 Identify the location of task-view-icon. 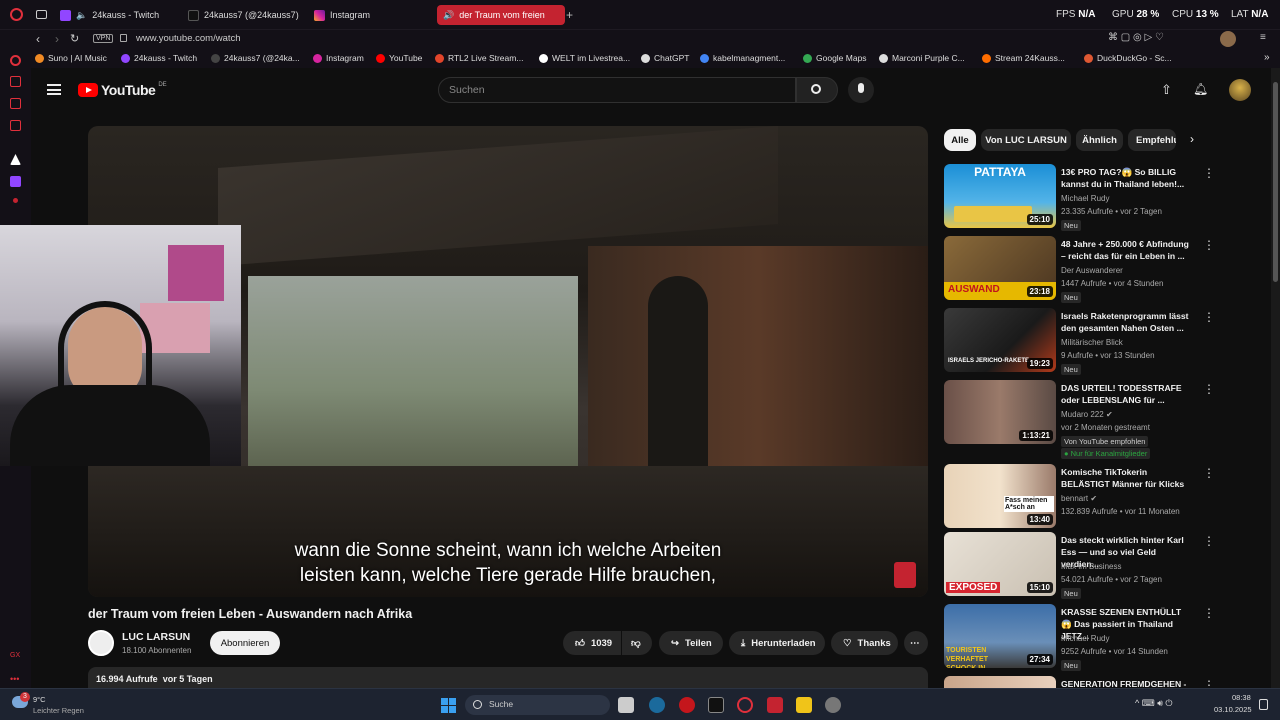
(626, 705).